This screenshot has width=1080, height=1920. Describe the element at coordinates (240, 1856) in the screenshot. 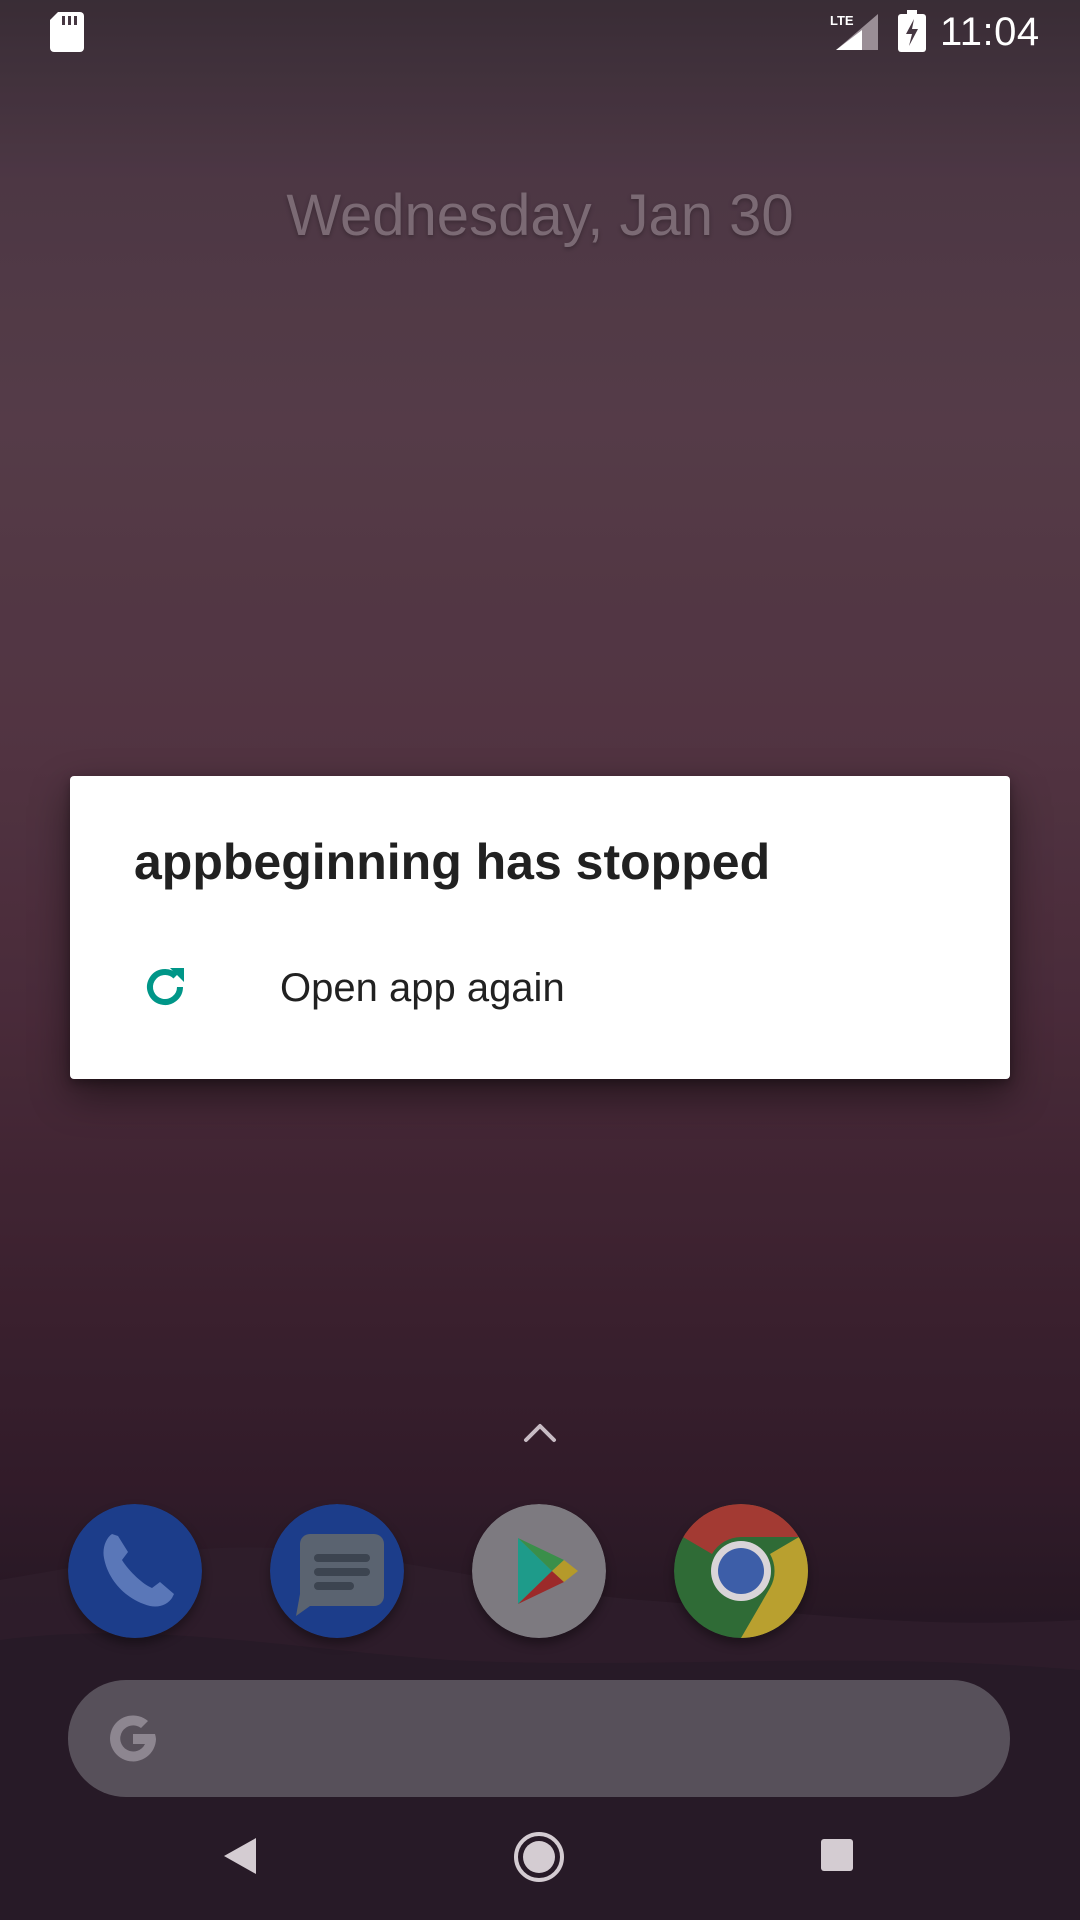

I see `back-icon` at that location.